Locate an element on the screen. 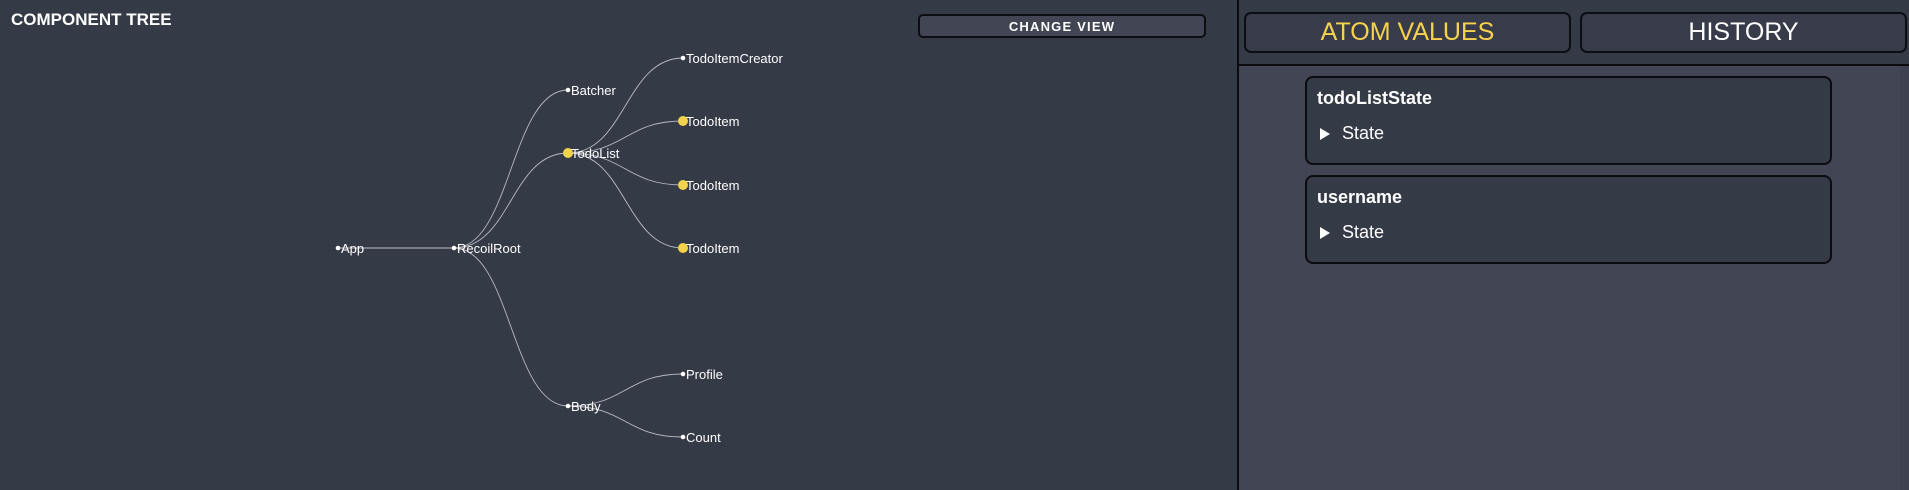  scrollbar is located at coordinates (1904, 278).